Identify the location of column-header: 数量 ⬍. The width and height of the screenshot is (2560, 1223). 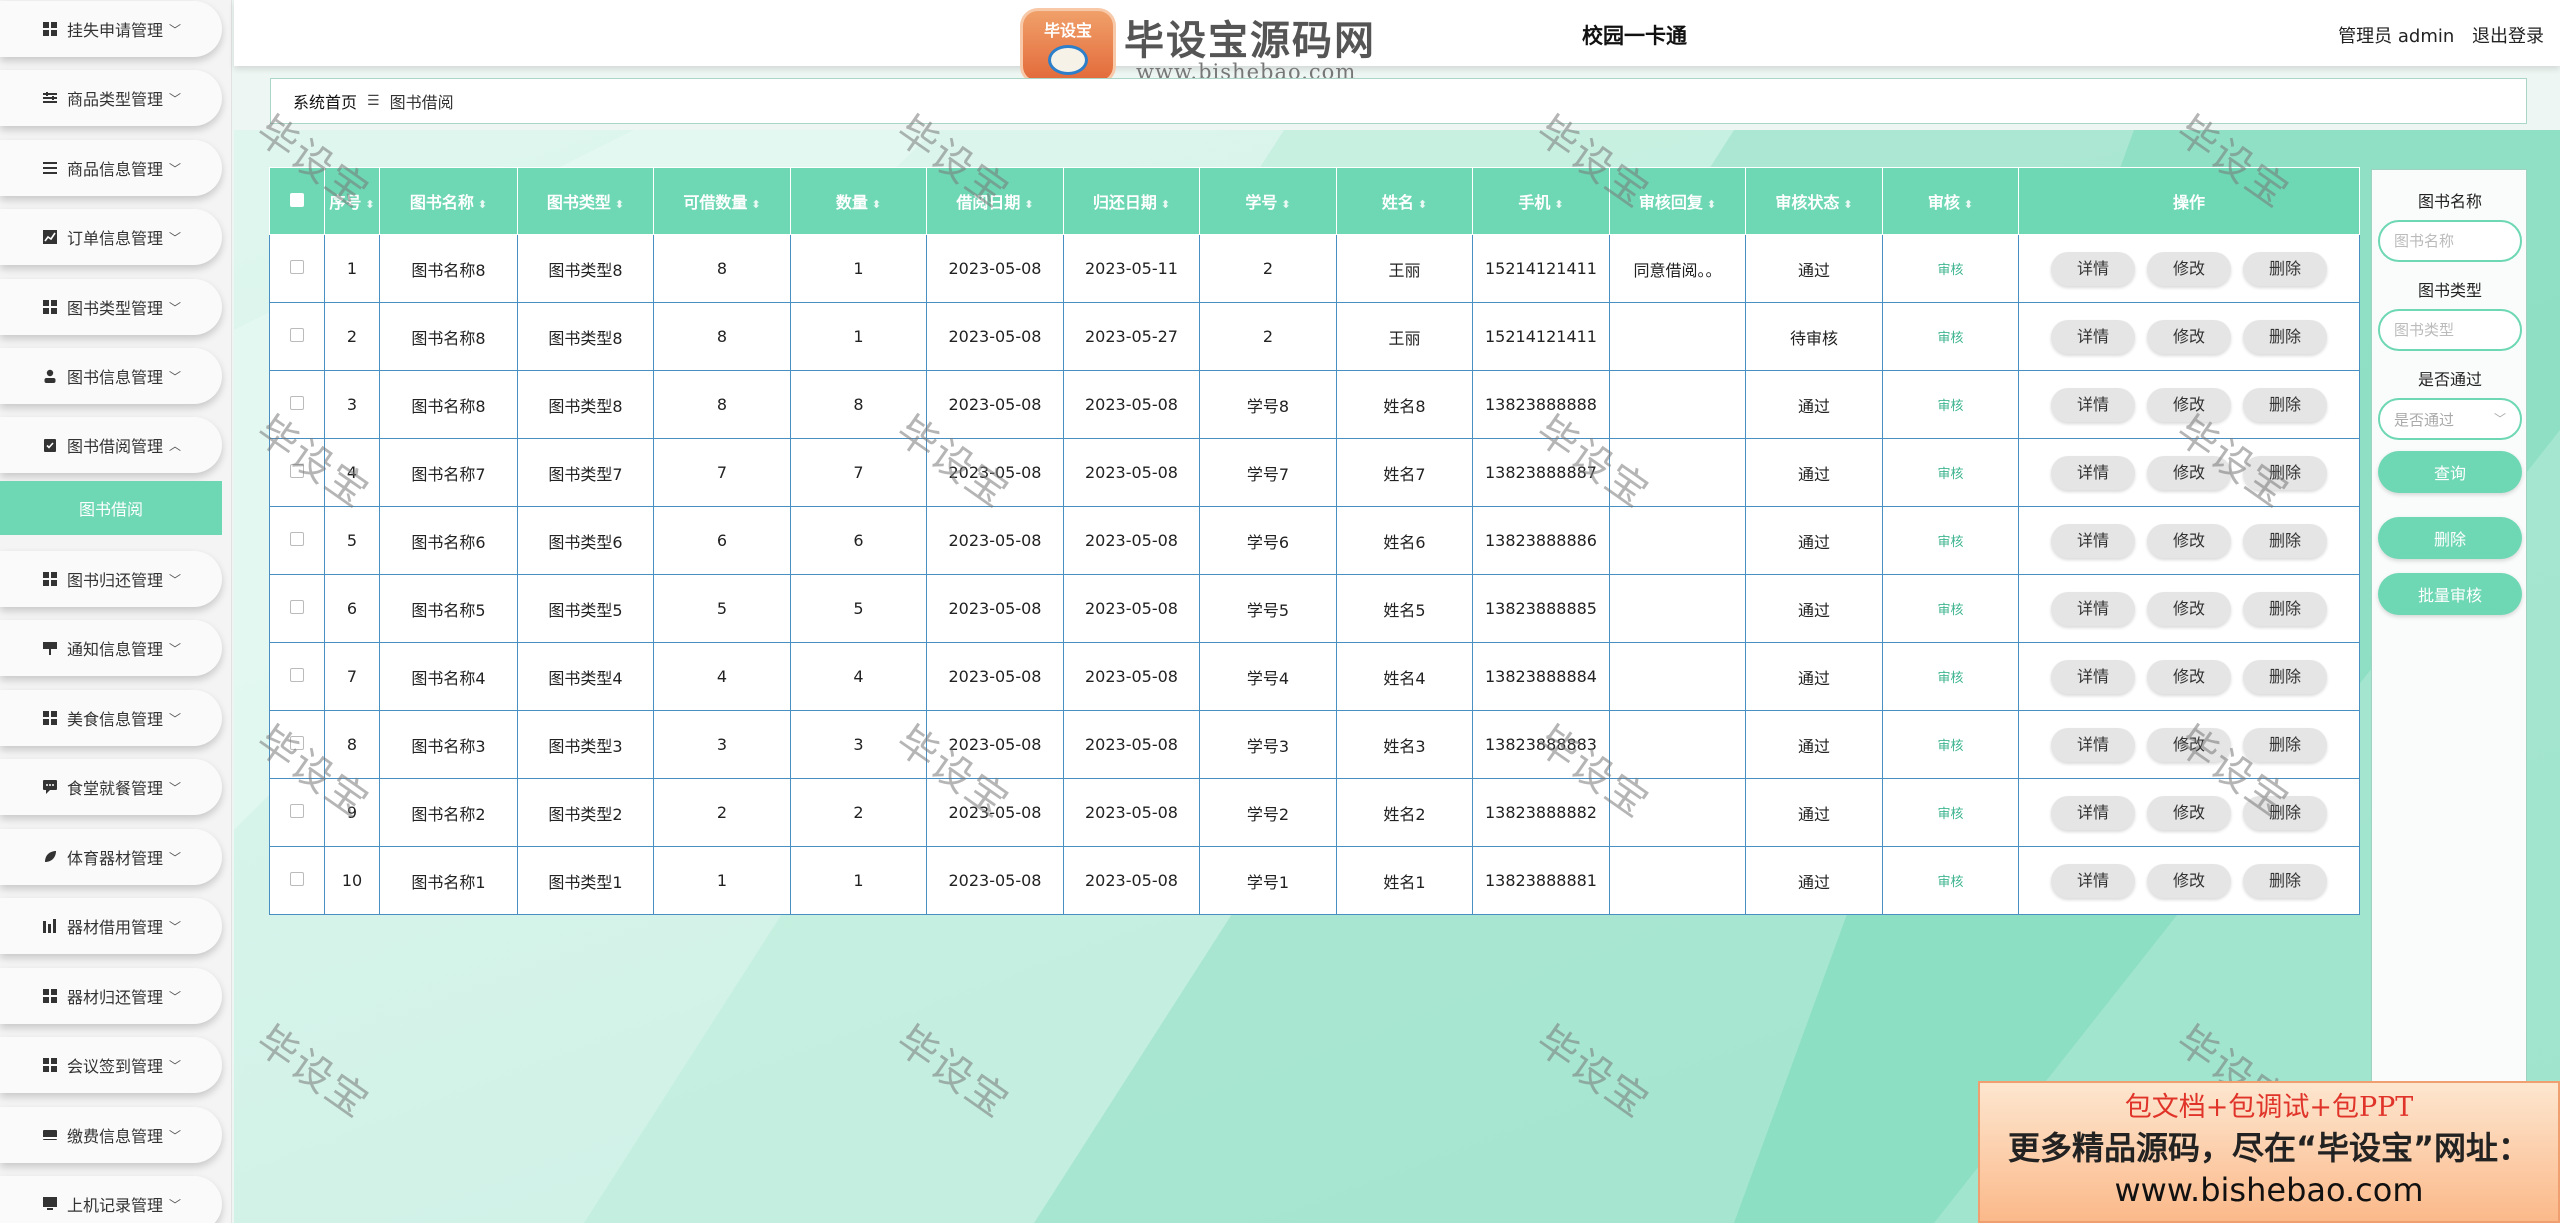
(858, 201).